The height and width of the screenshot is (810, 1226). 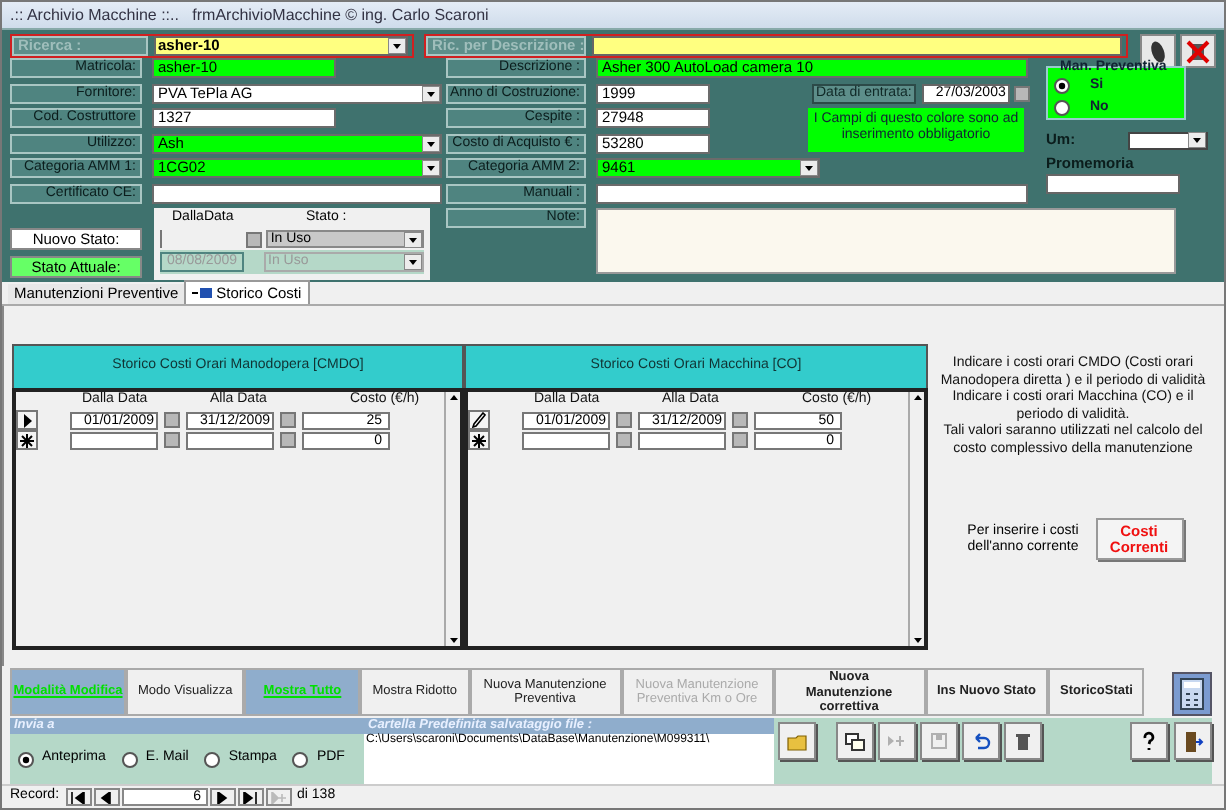 I want to click on table-icon, so click(x=202, y=293).